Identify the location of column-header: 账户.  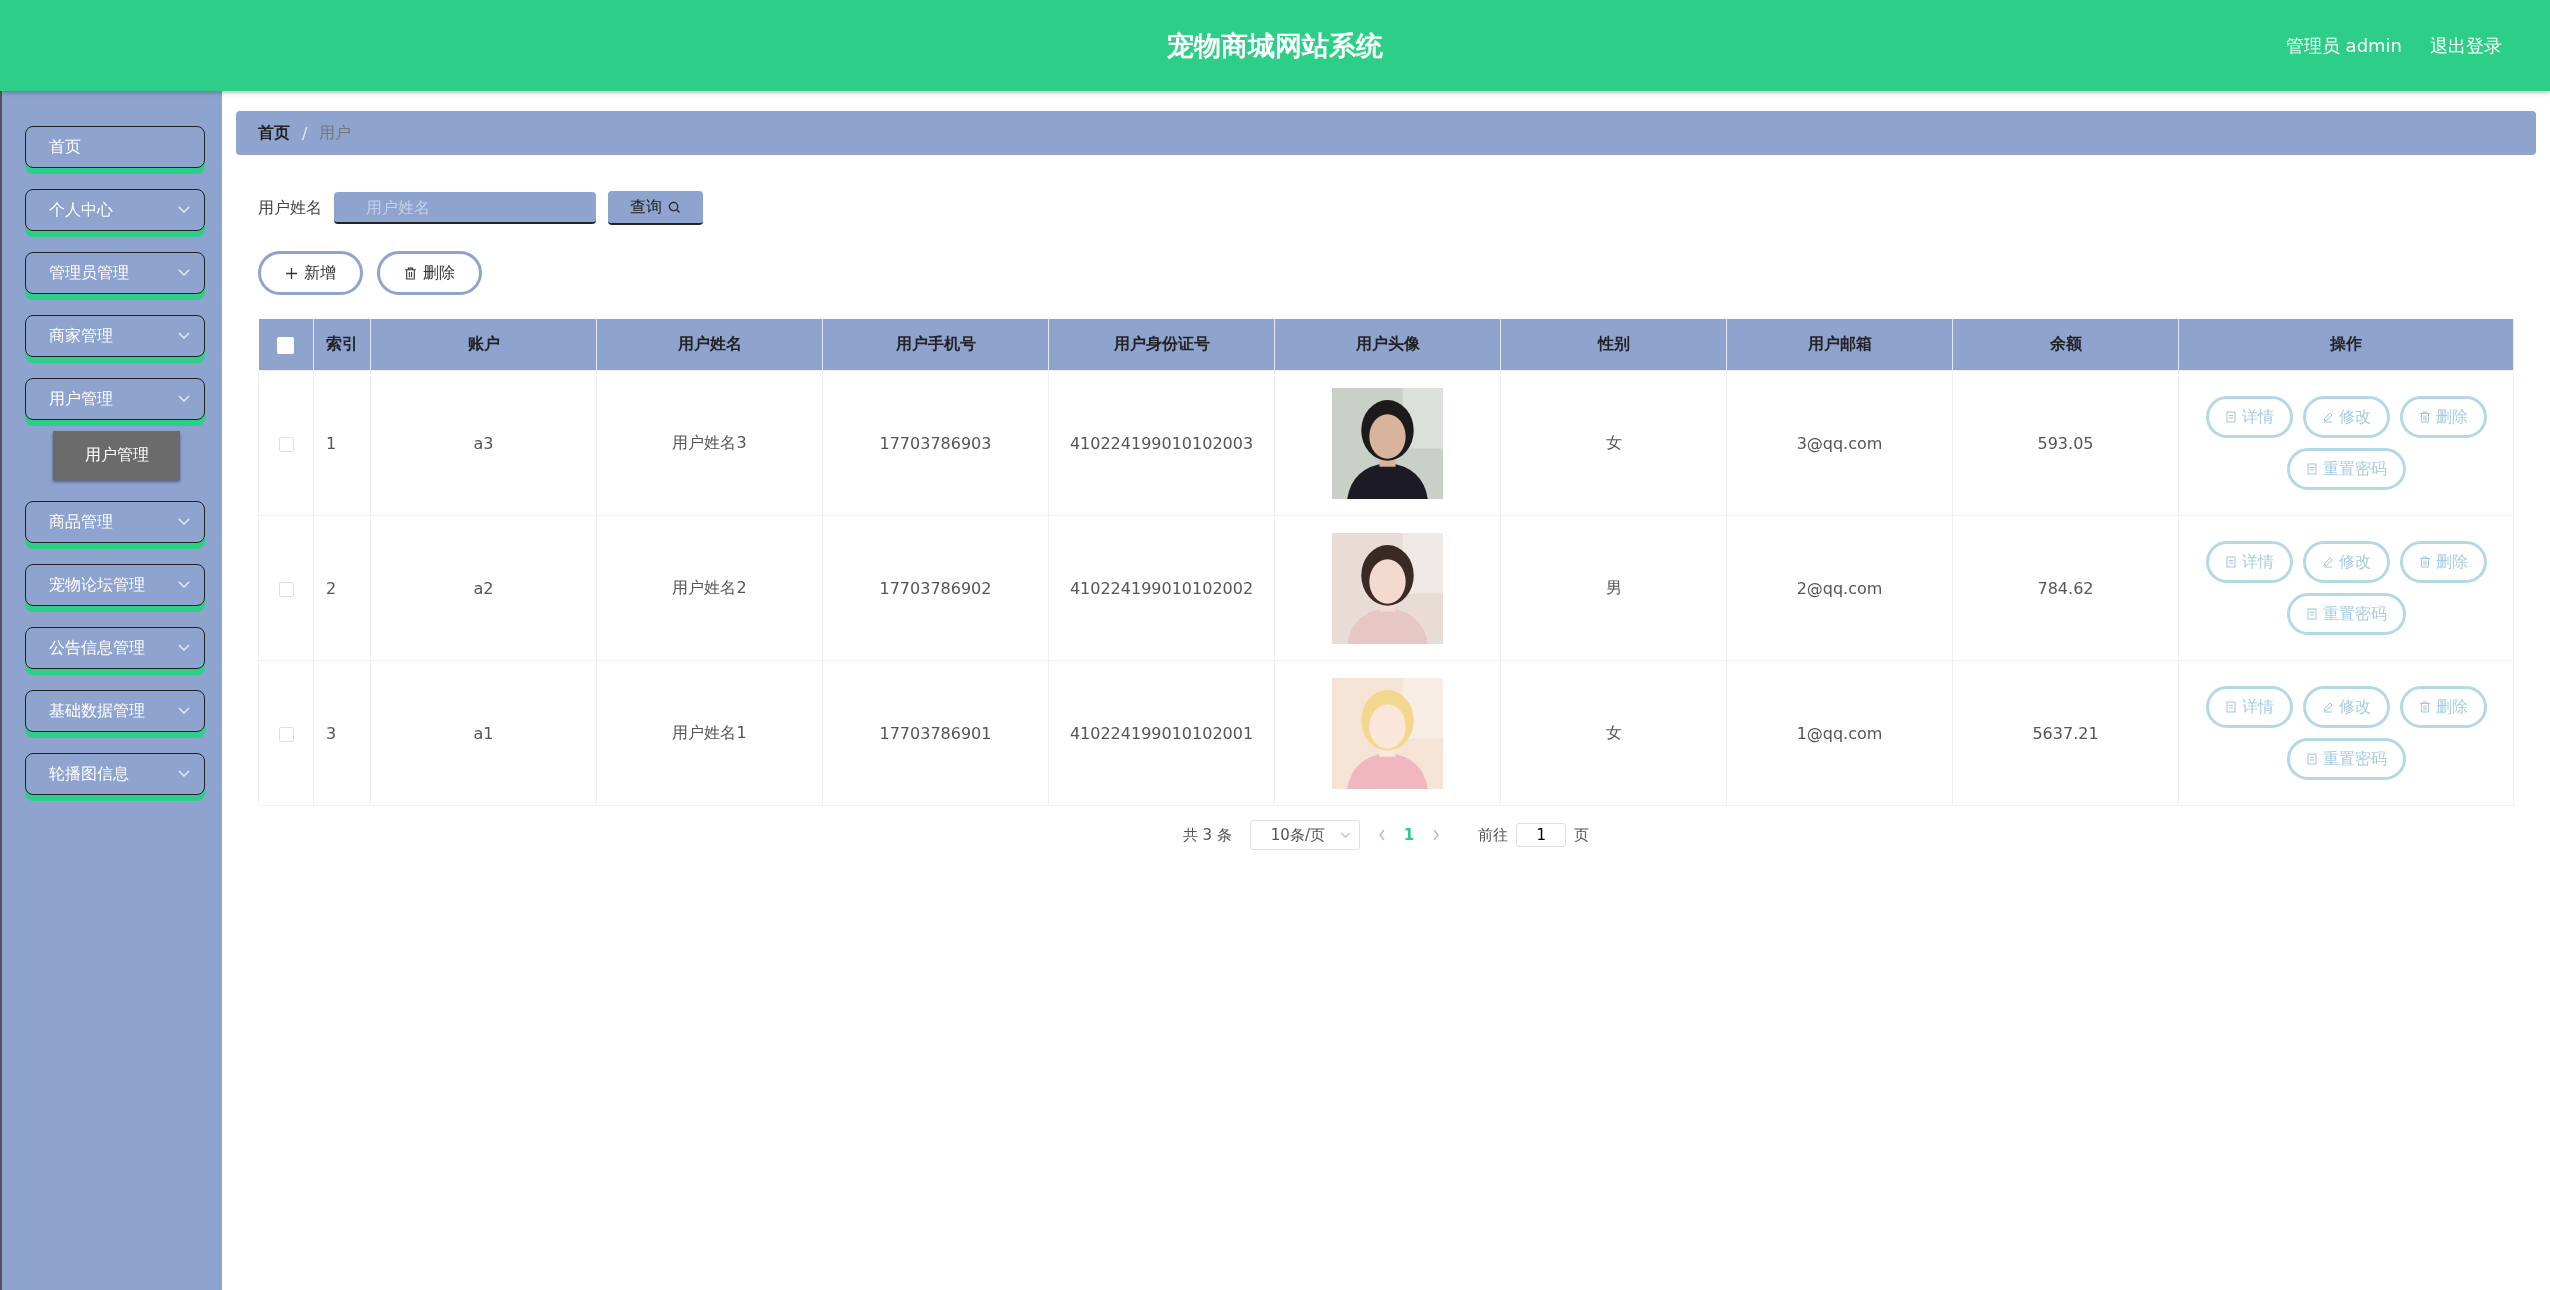
(483, 343).